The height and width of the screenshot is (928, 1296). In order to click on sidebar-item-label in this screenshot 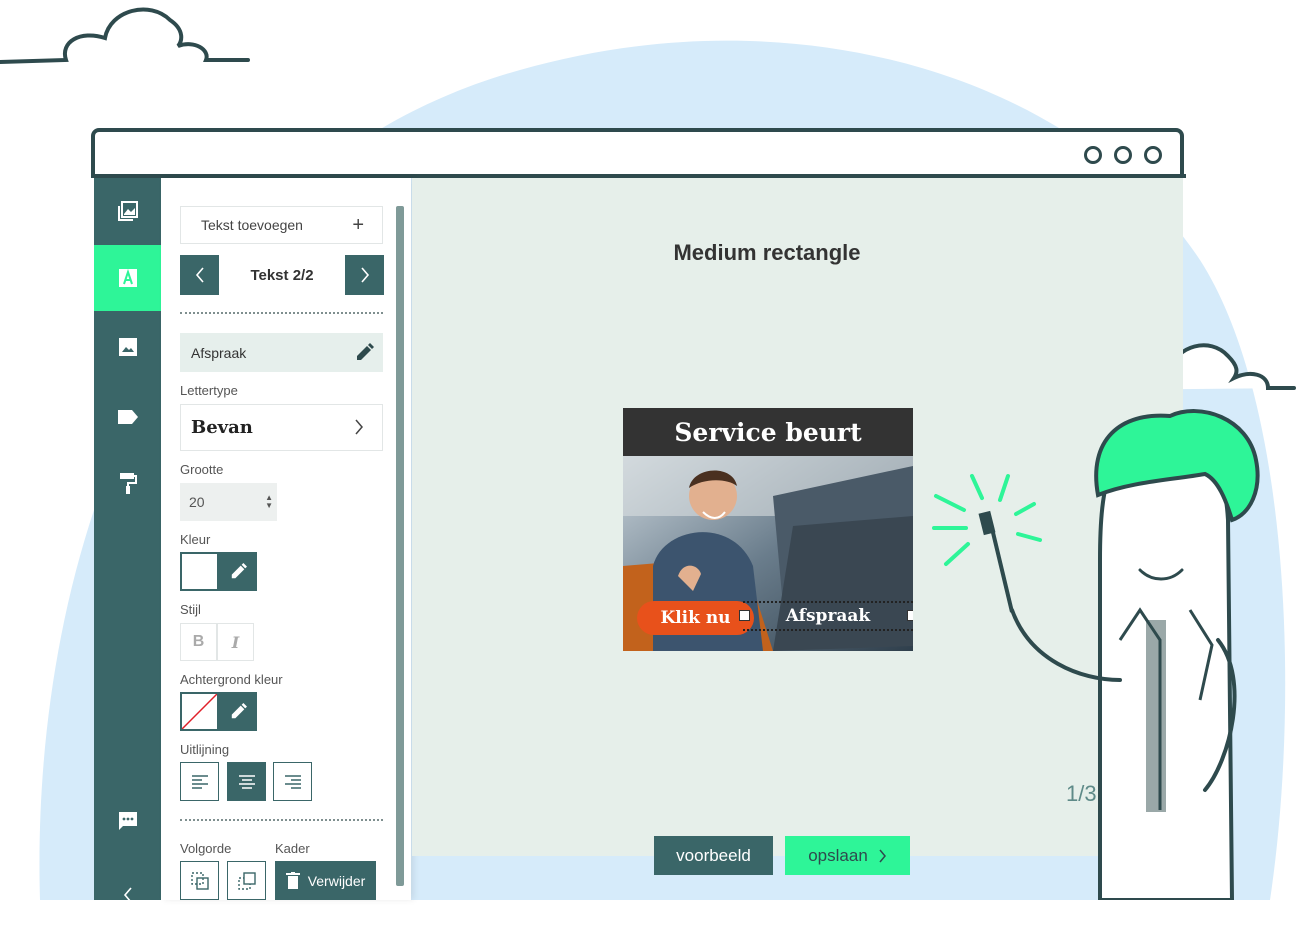, I will do `click(127, 417)`.